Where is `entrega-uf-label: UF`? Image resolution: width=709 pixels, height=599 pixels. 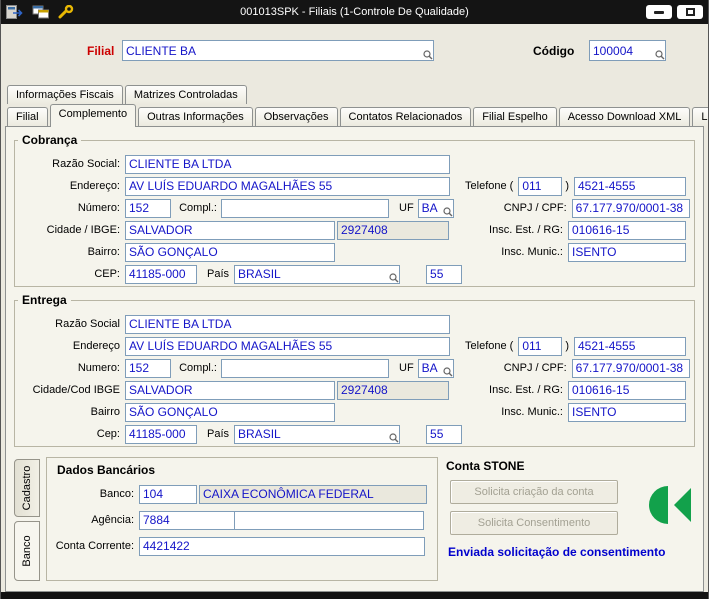
entrega-uf-label: UF is located at coordinates (406, 368).